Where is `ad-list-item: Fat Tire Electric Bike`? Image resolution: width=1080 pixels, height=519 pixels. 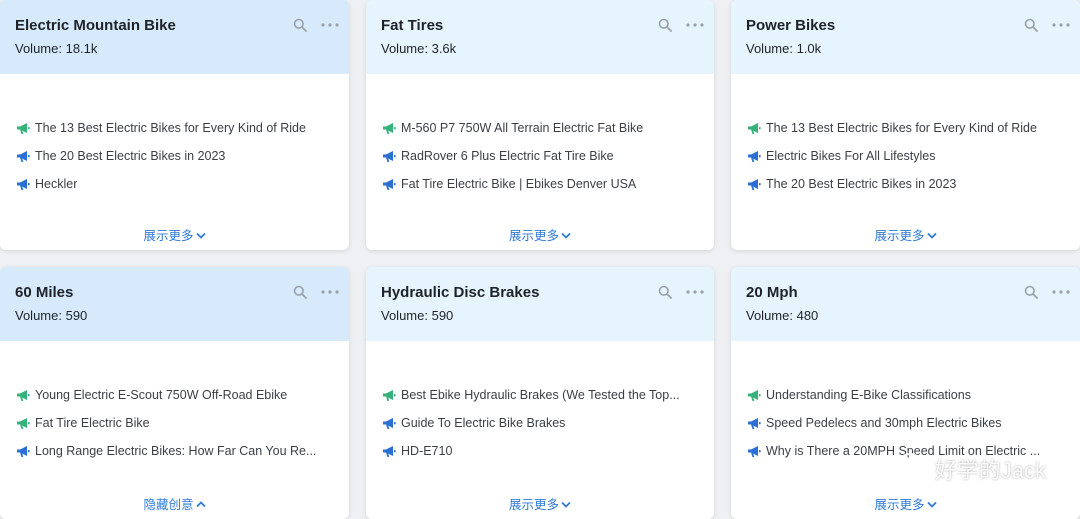
ad-list-item: Fat Tire Electric Bike is located at coordinates (176, 423).